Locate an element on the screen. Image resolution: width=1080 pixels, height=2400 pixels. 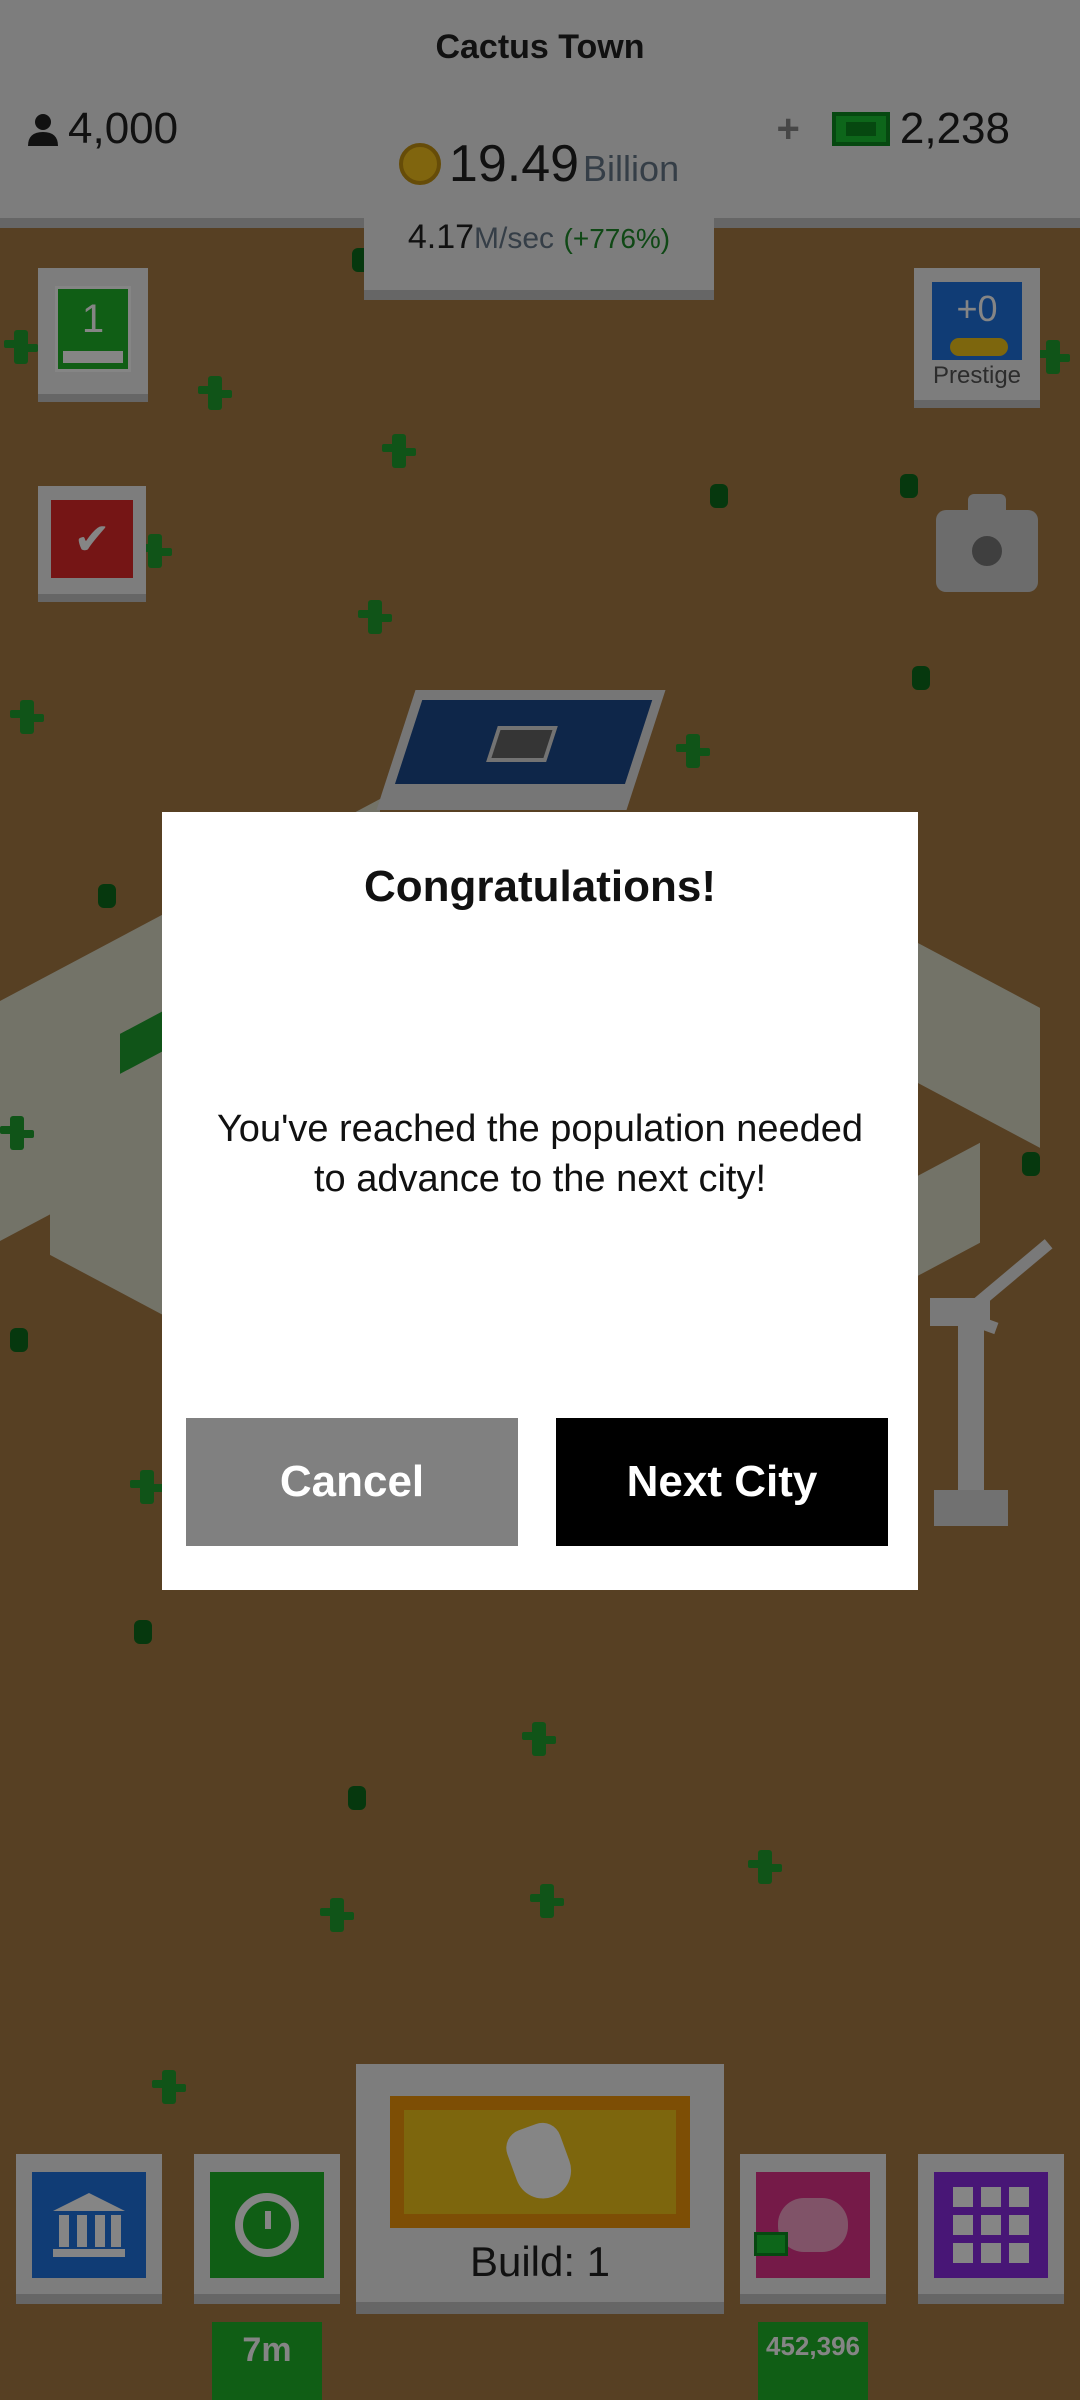
camera-icon is located at coordinates (987, 543).